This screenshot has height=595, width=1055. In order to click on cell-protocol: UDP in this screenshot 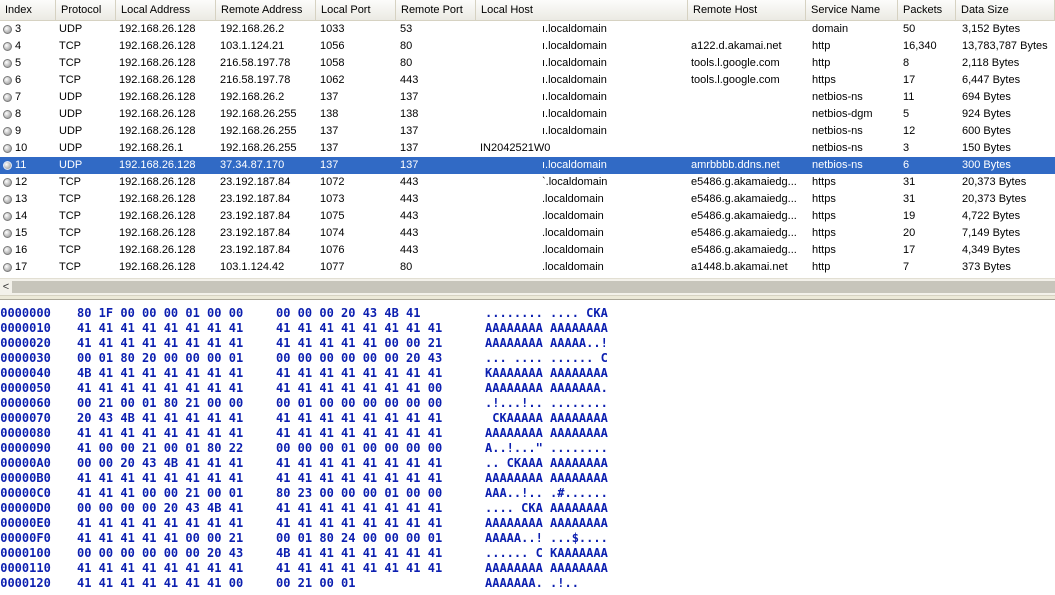, I will do `click(71, 165)`.